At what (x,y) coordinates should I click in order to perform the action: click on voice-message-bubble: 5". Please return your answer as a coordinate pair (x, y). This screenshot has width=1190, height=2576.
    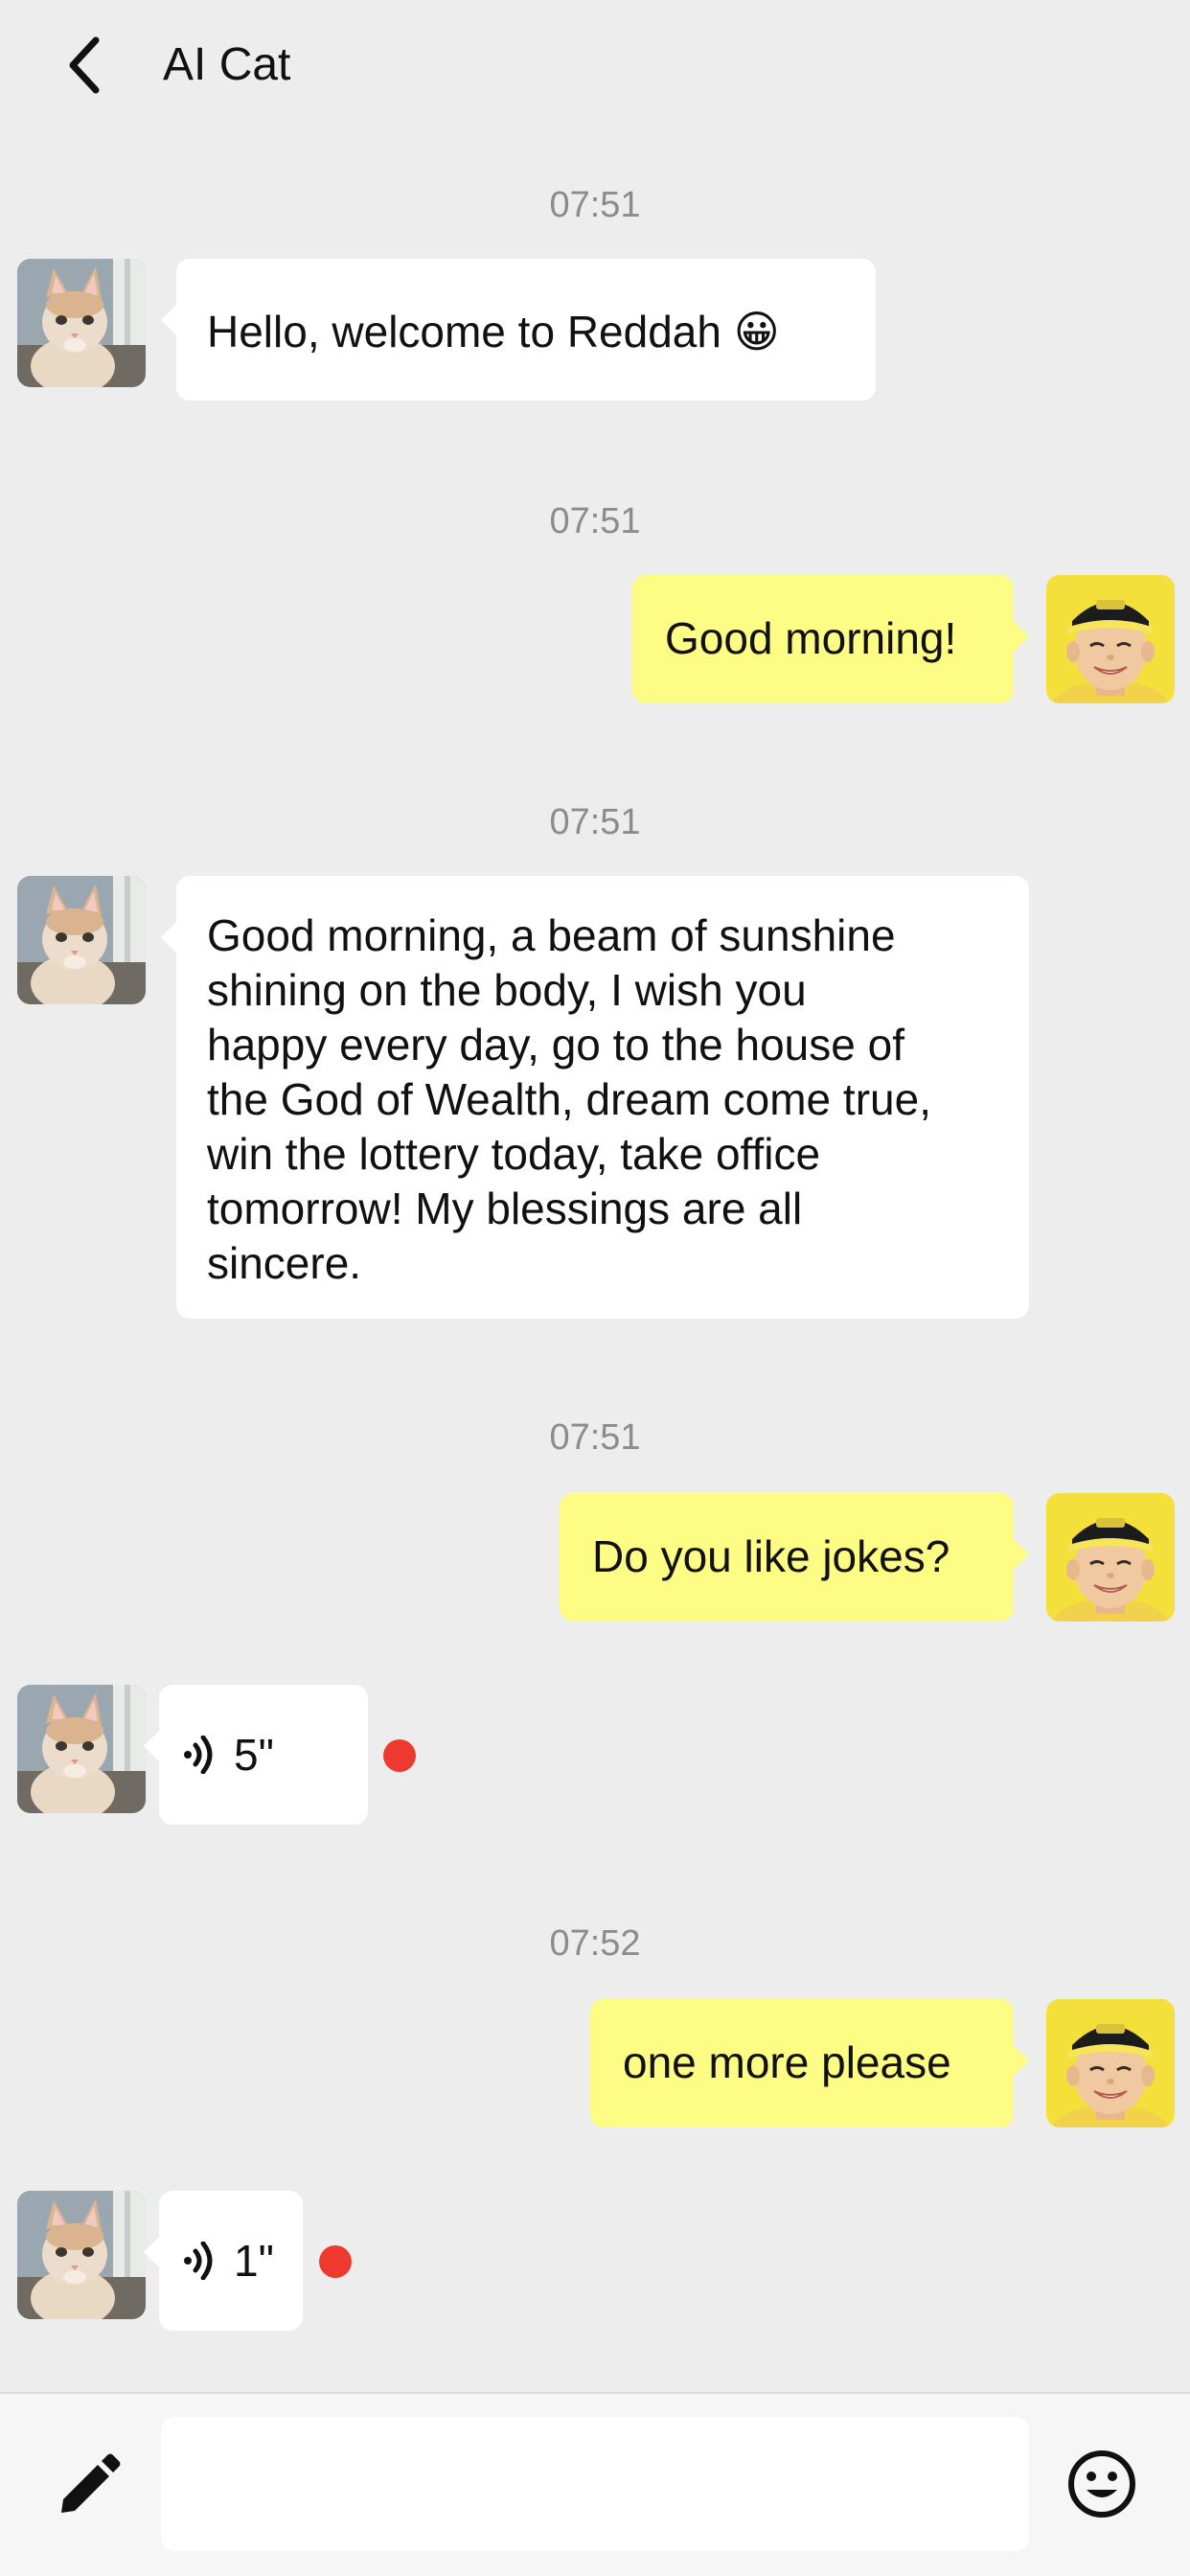
    Looking at the image, I should click on (256, 1755).